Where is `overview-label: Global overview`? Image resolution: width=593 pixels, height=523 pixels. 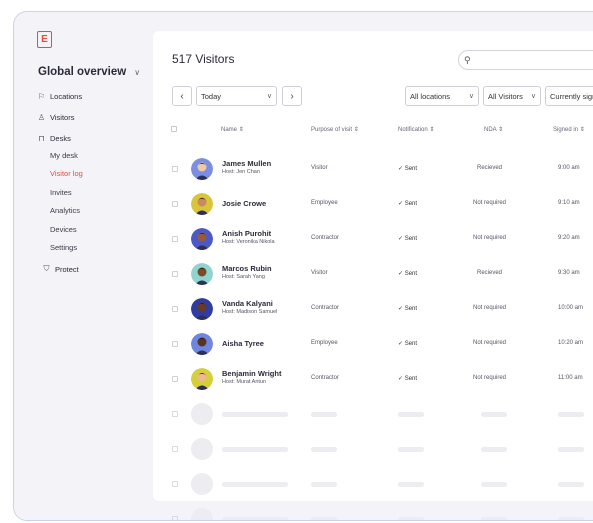 overview-label: Global overview is located at coordinates (82, 72).